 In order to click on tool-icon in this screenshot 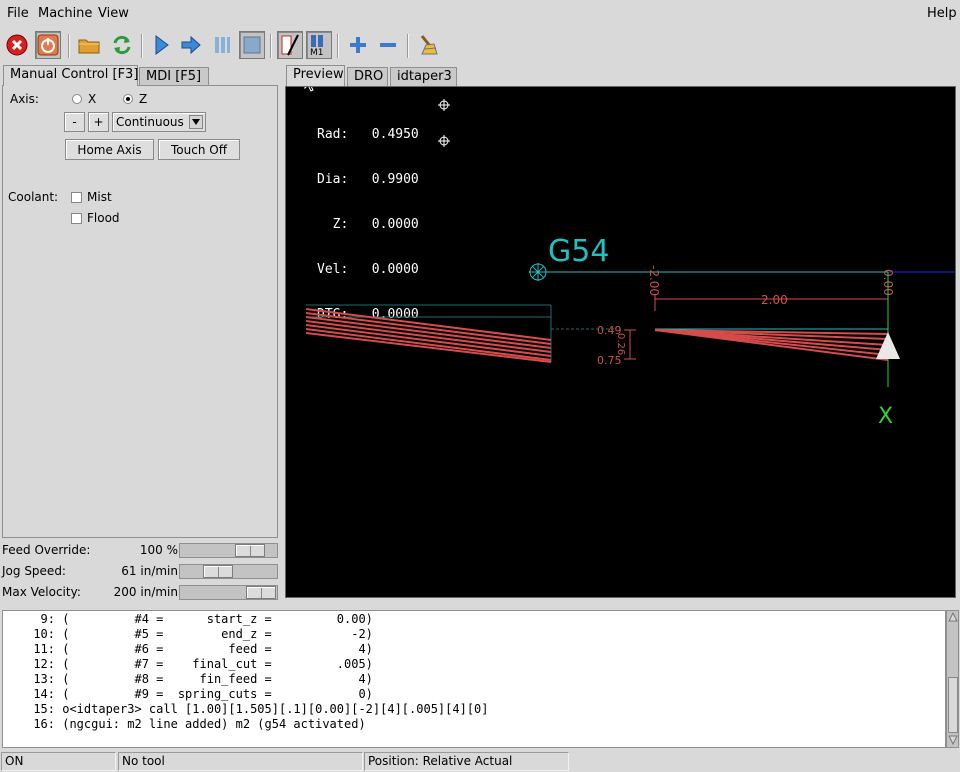, I will do `click(888, 345)`.